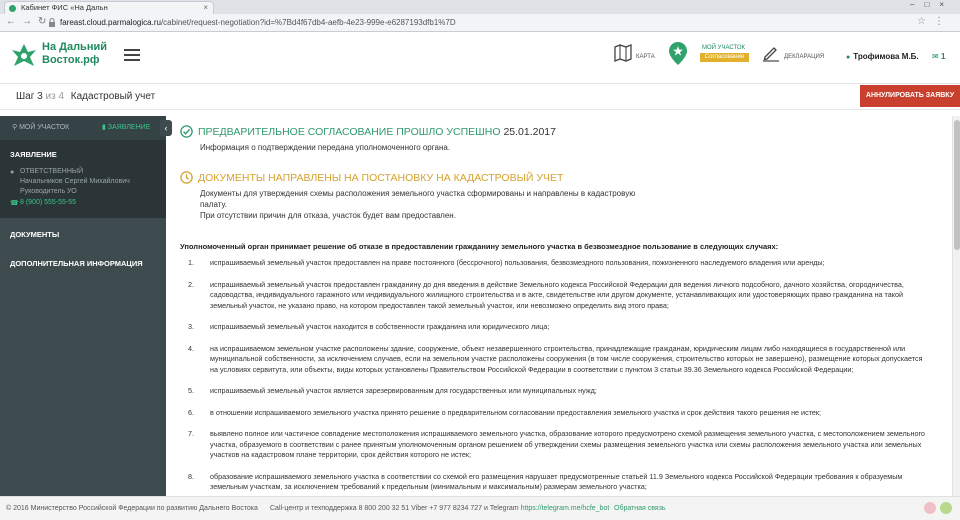 Image resolution: width=960 pixels, height=520 pixels. I want to click on logo-line1: На Дальний, so click(74, 47).